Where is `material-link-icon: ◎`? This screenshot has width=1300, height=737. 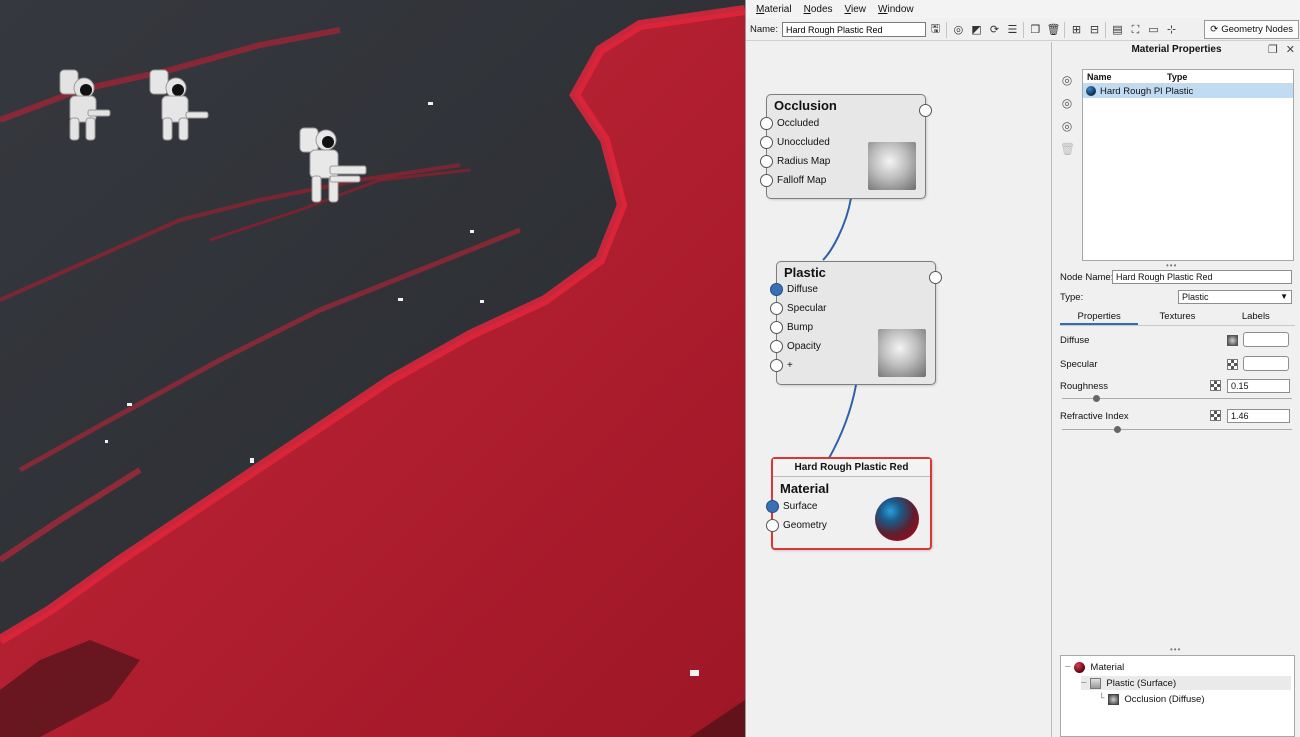 material-link-icon: ◎ is located at coordinates (1067, 126).